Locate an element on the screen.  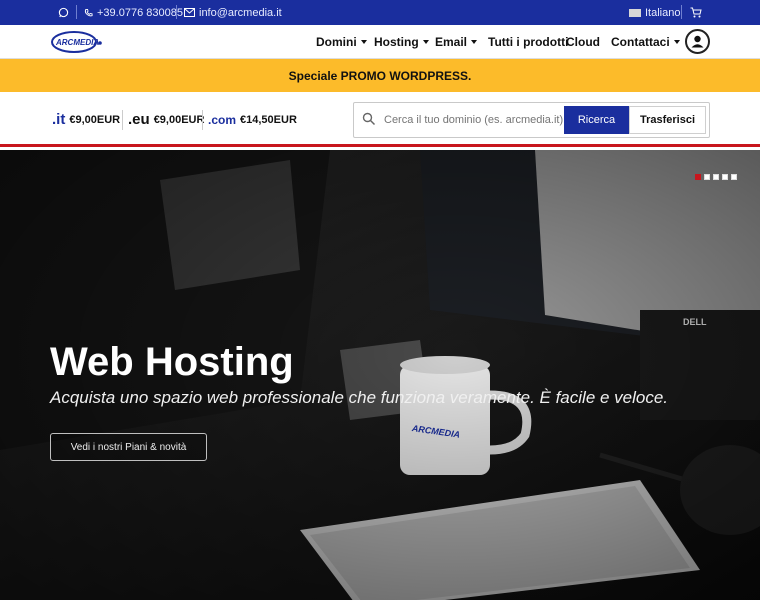
tld-com-price: €14,50EUR is located at coordinates (268, 119).